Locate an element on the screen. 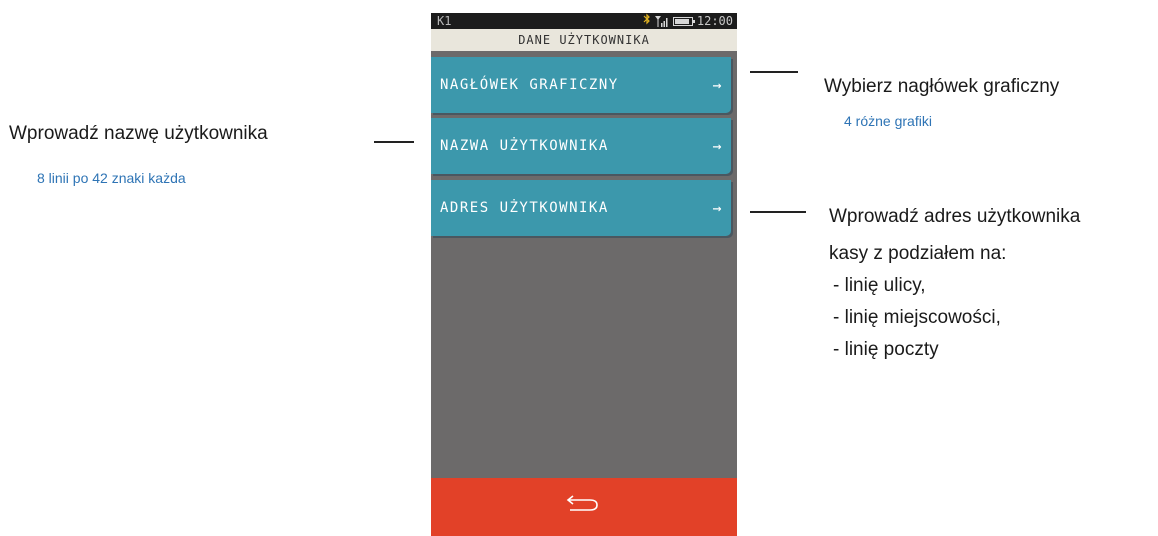 The width and height of the screenshot is (1158, 536). back-arrow-icon is located at coordinates (584, 507).